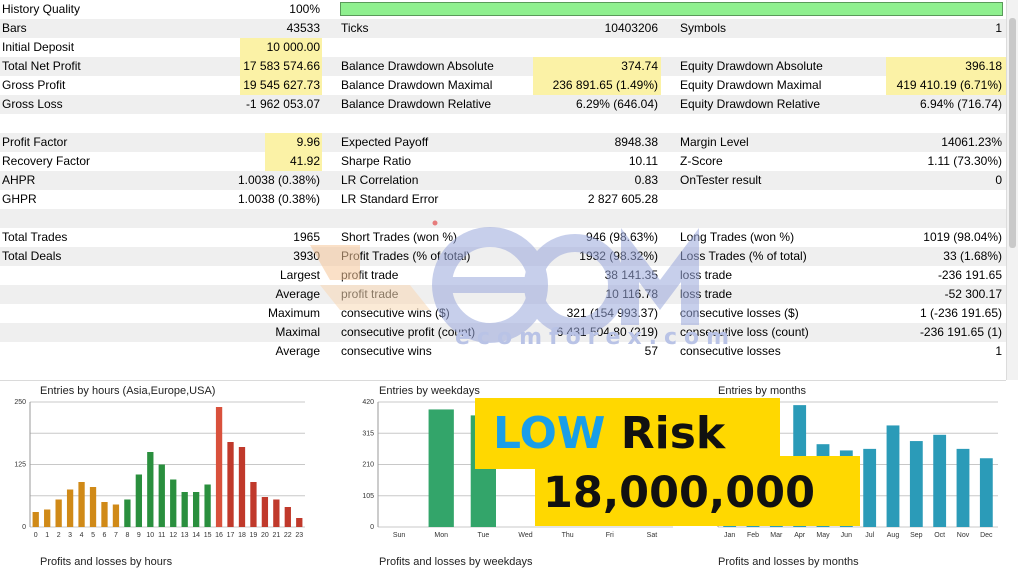 This screenshot has height=568, width=1018. Describe the element at coordinates (299, 535) in the screenshot. I see `x-tick-label: 23` at that location.